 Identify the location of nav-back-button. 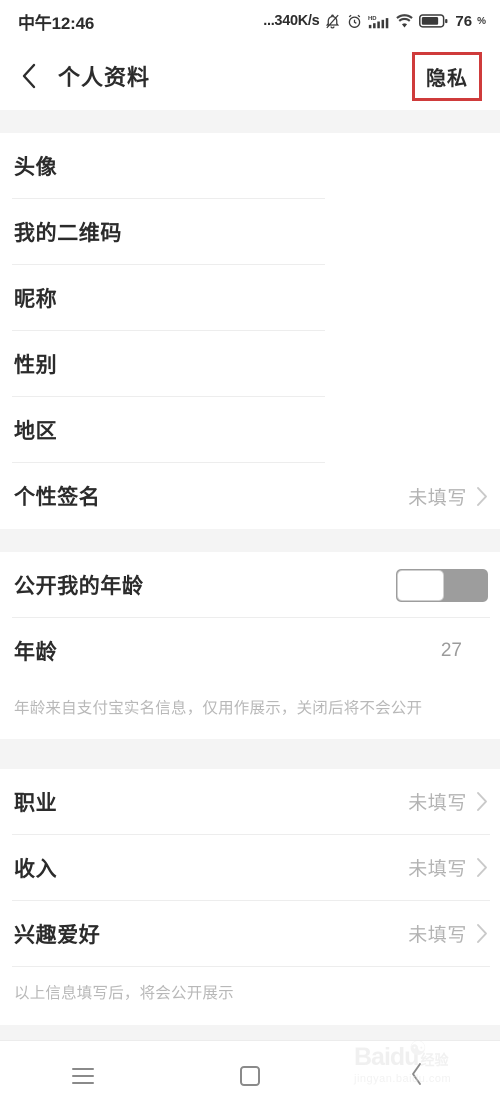
(416, 1076).